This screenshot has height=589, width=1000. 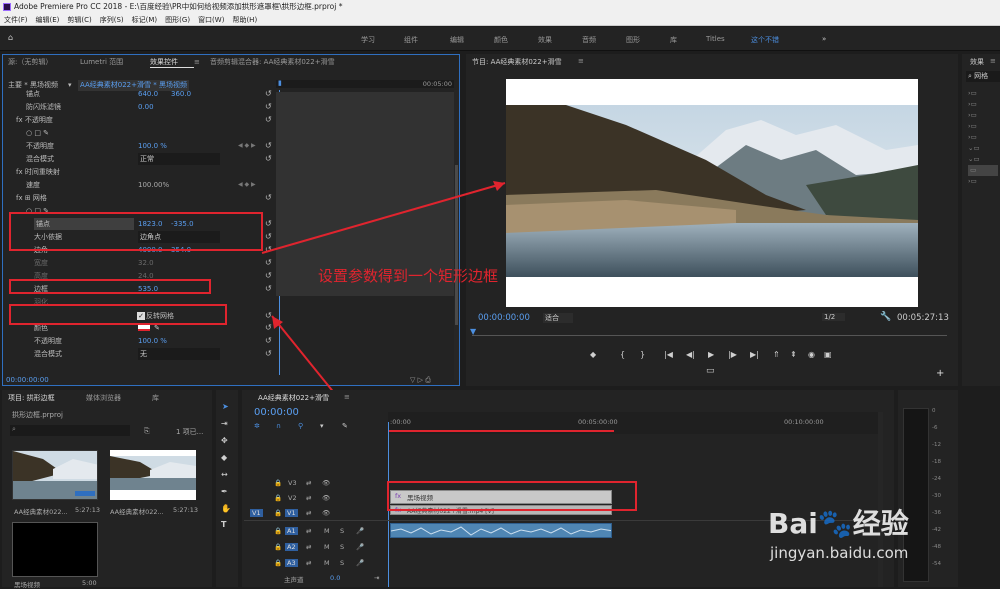 What do you see at coordinates (226, 508) in the screenshot?
I see `hand-icon: ✋` at bounding box center [226, 508].